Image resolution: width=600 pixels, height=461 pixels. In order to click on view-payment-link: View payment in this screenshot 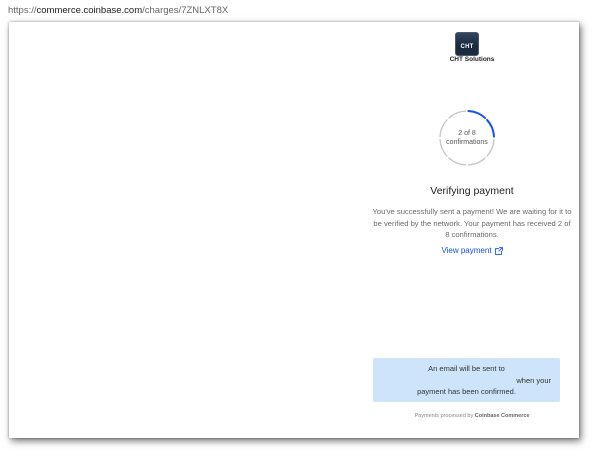, I will do `click(472, 250)`.